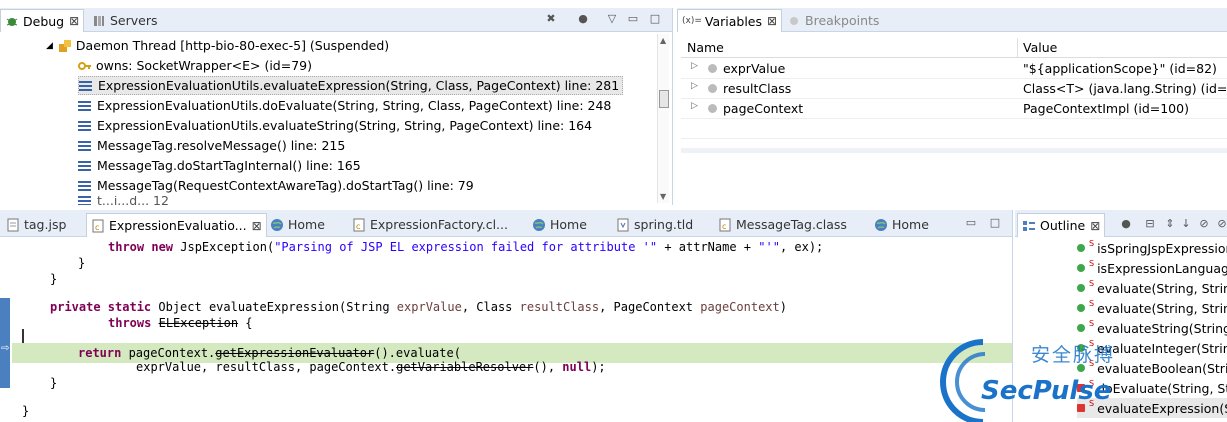 The width and height of the screenshot is (1227, 422). Describe the element at coordinates (13, 225) in the screenshot. I see `jsp-file-icon` at that location.